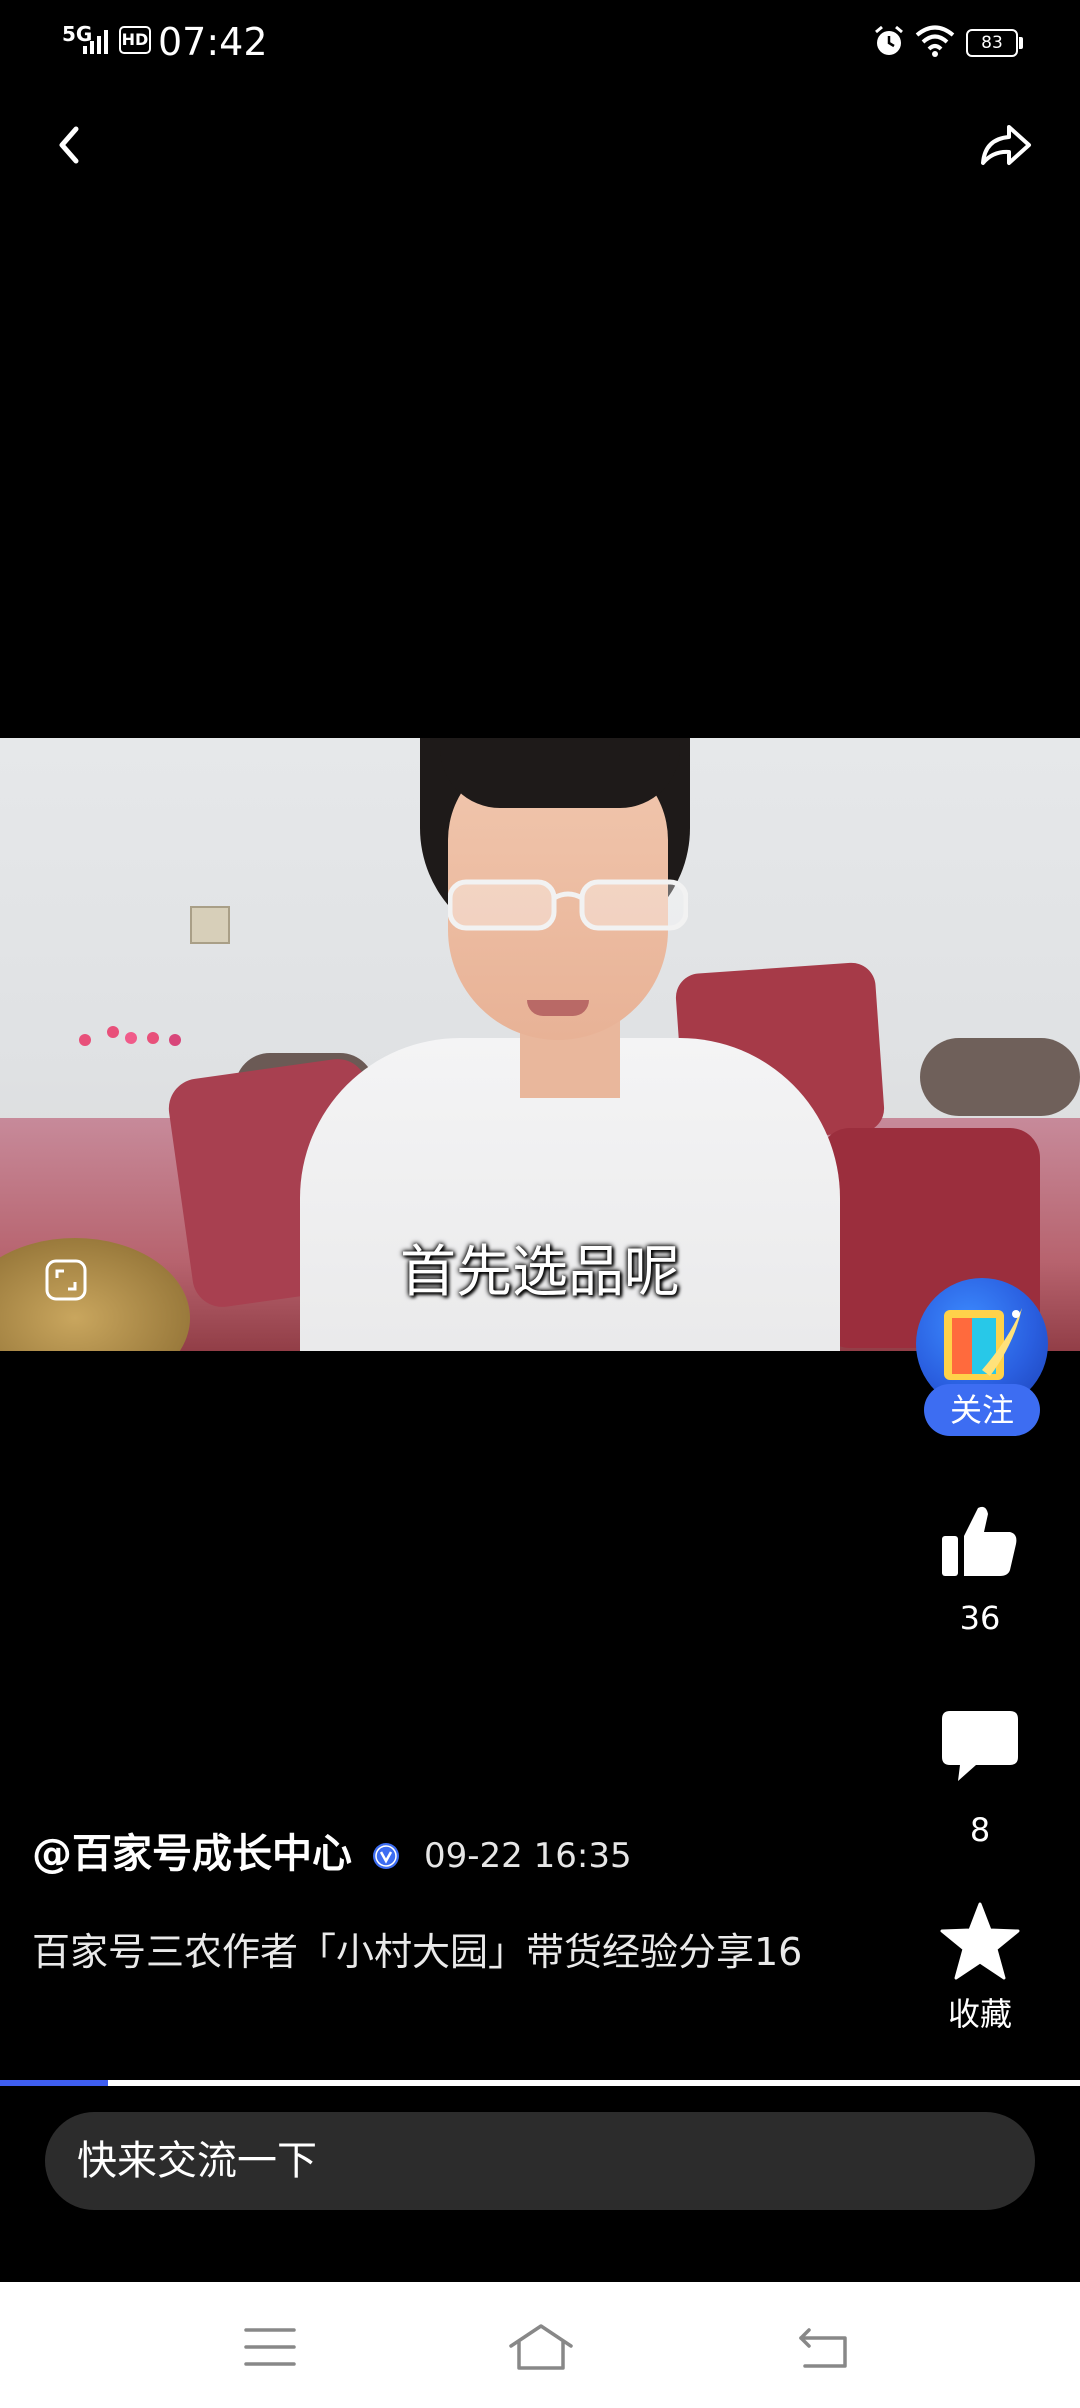 Image resolution: width=1080 pixels, height=2408 pixels. I want to click on home-icon, so click(541, 2347).